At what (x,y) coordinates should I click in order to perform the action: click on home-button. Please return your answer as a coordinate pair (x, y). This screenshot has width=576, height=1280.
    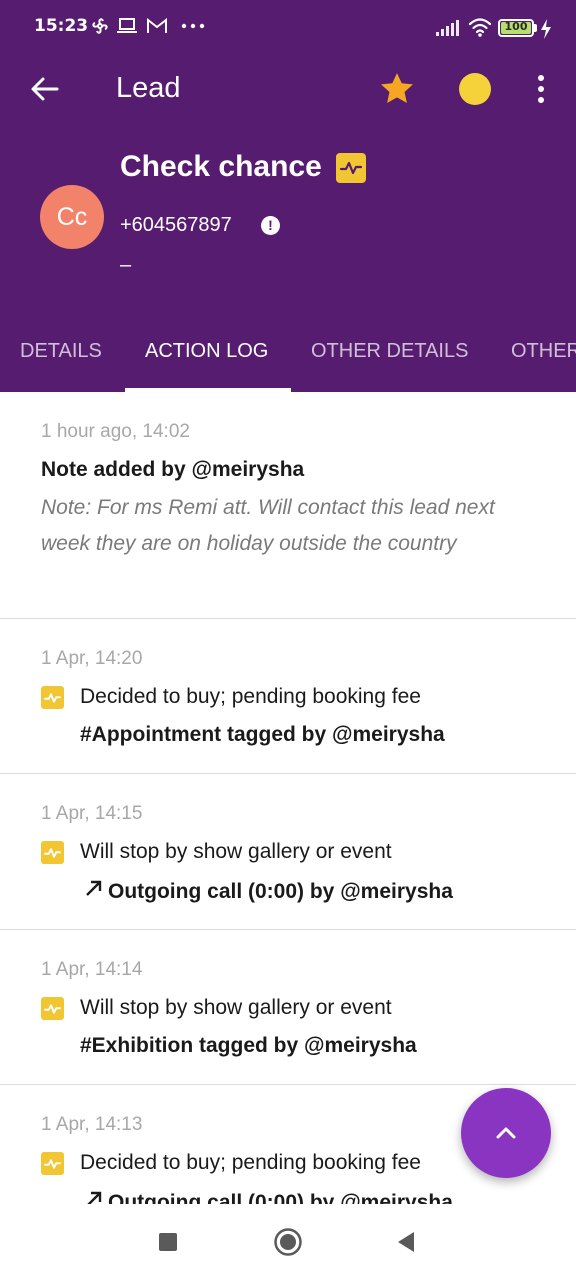
    Looking at the image, I should click on (288, 1242).